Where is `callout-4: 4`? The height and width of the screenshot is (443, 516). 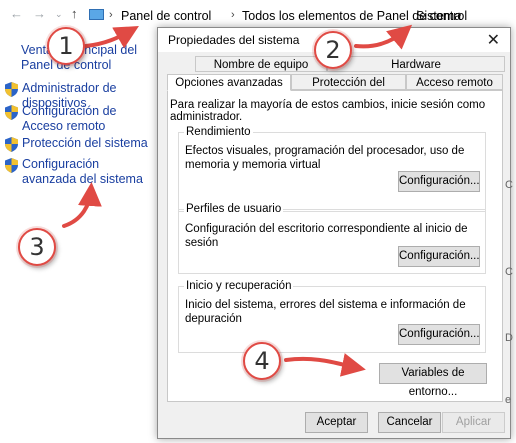
callout-4: 4 is located at coordinates (262, 361).